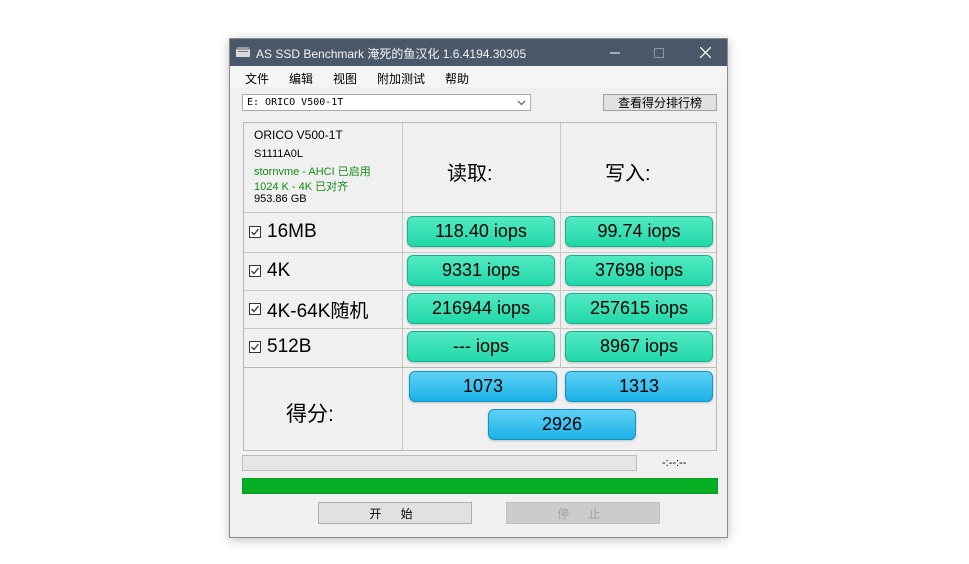  Describe the element at coordinates (292, 231) in the screenshot. I see `test-label: 16MB` at that location.